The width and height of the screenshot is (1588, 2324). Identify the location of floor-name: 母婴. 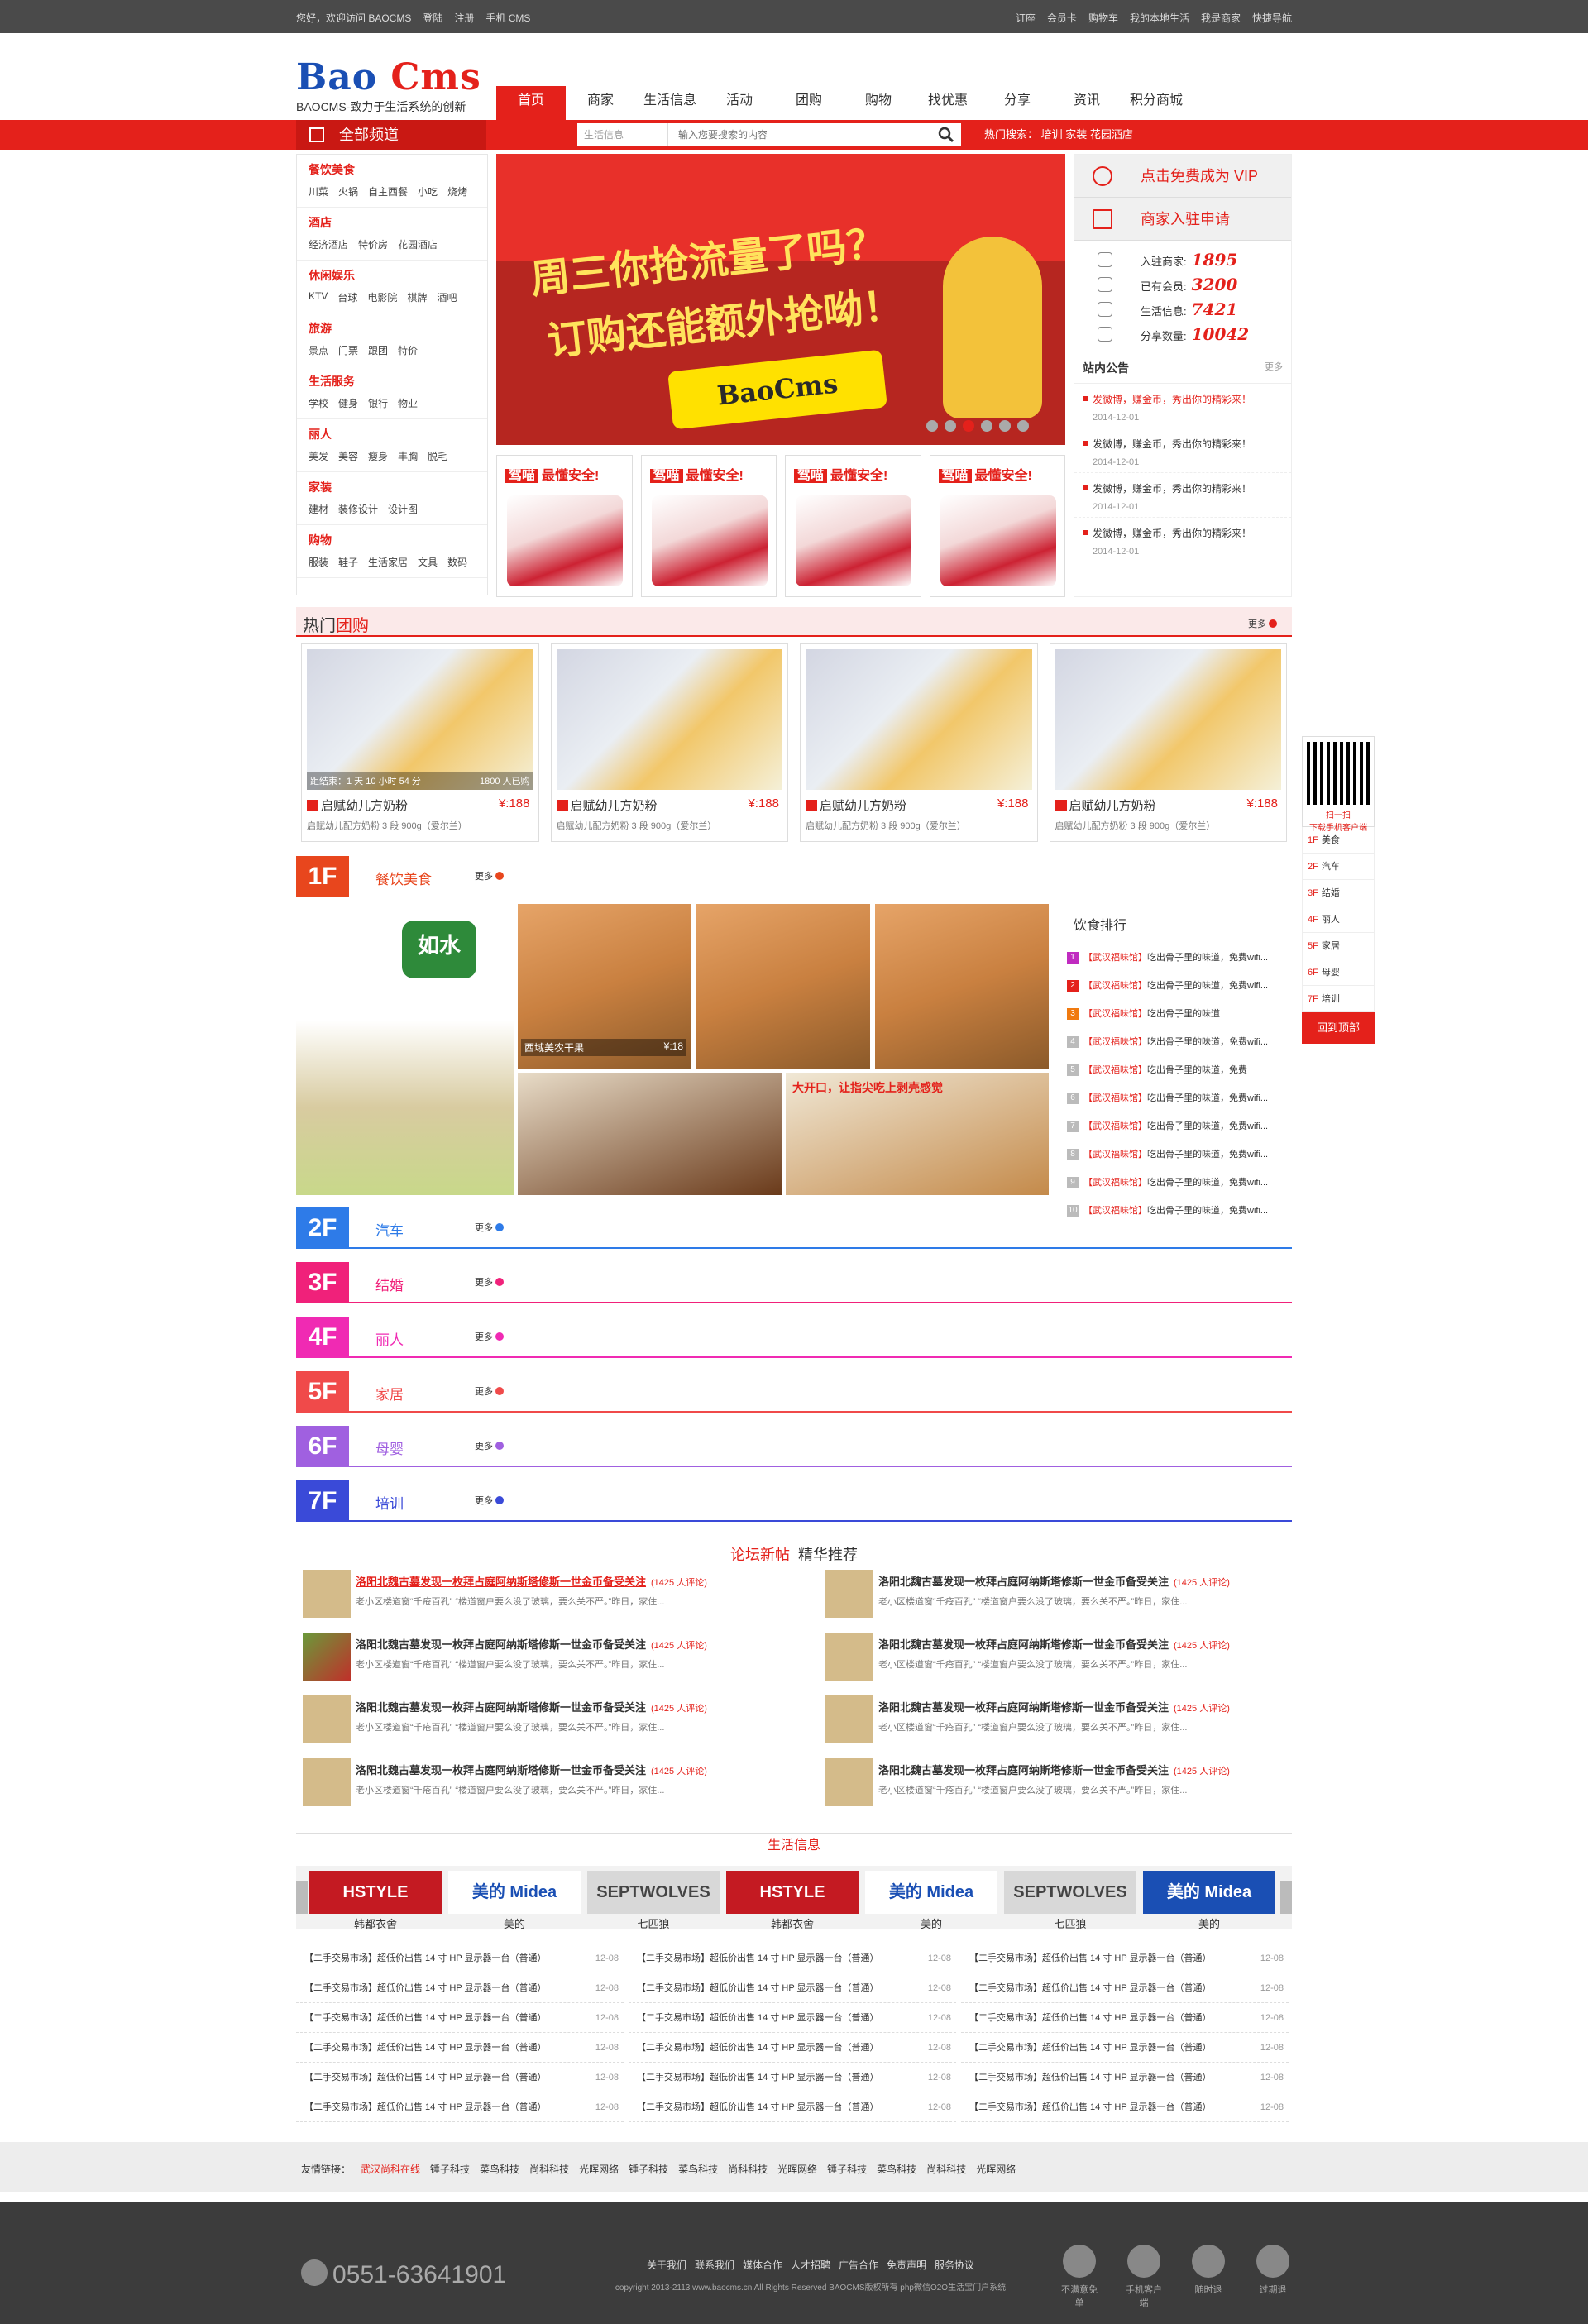
(389, 1448).